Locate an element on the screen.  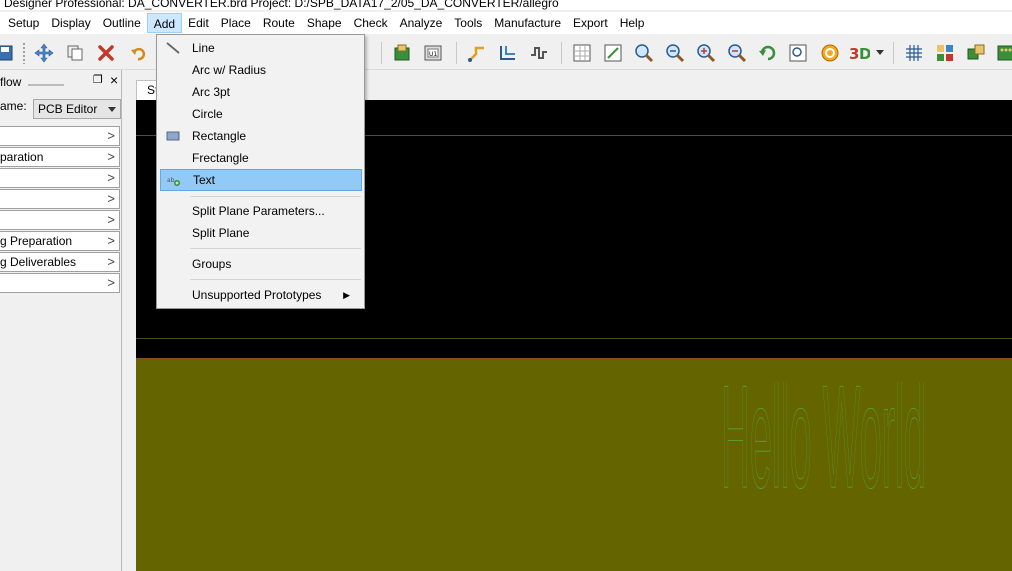
redraw-icon is located at coordinates (830, 53).